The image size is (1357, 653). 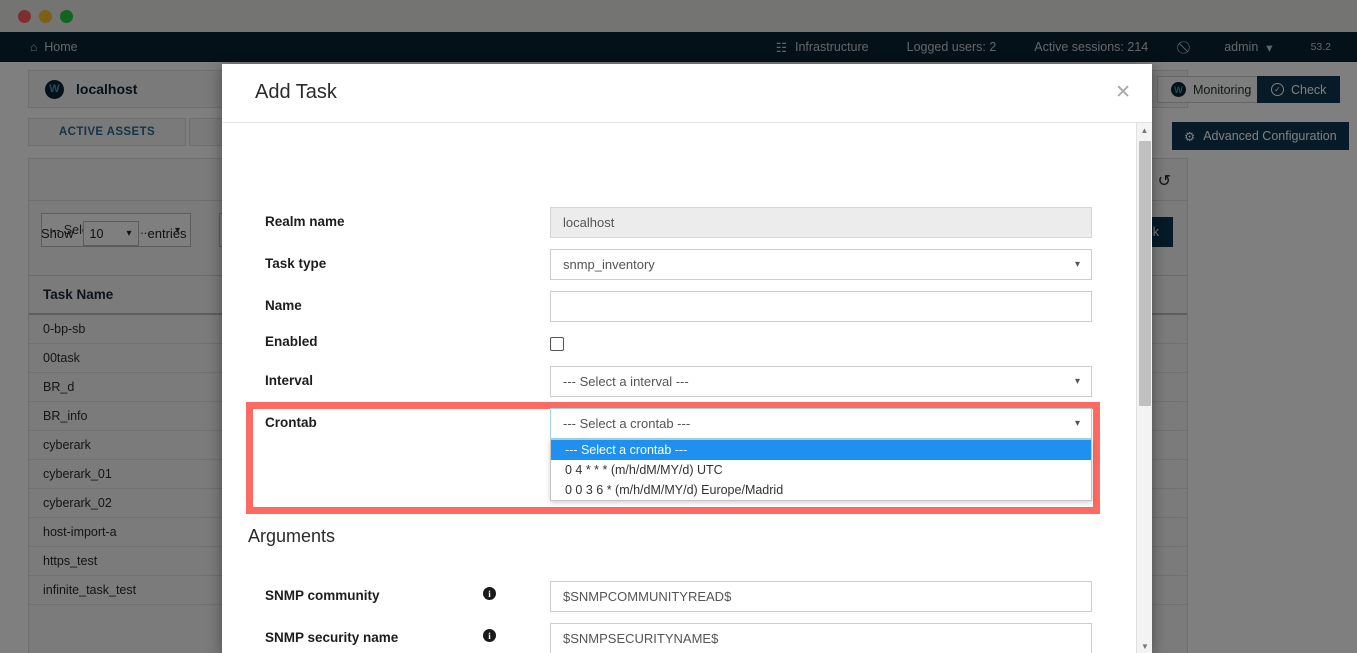 What do you see at coordinates (641, 638) in the screenshot?
I see `argument-value: $SNMPSECURITYNAME$` at bounding box center [641, 638].